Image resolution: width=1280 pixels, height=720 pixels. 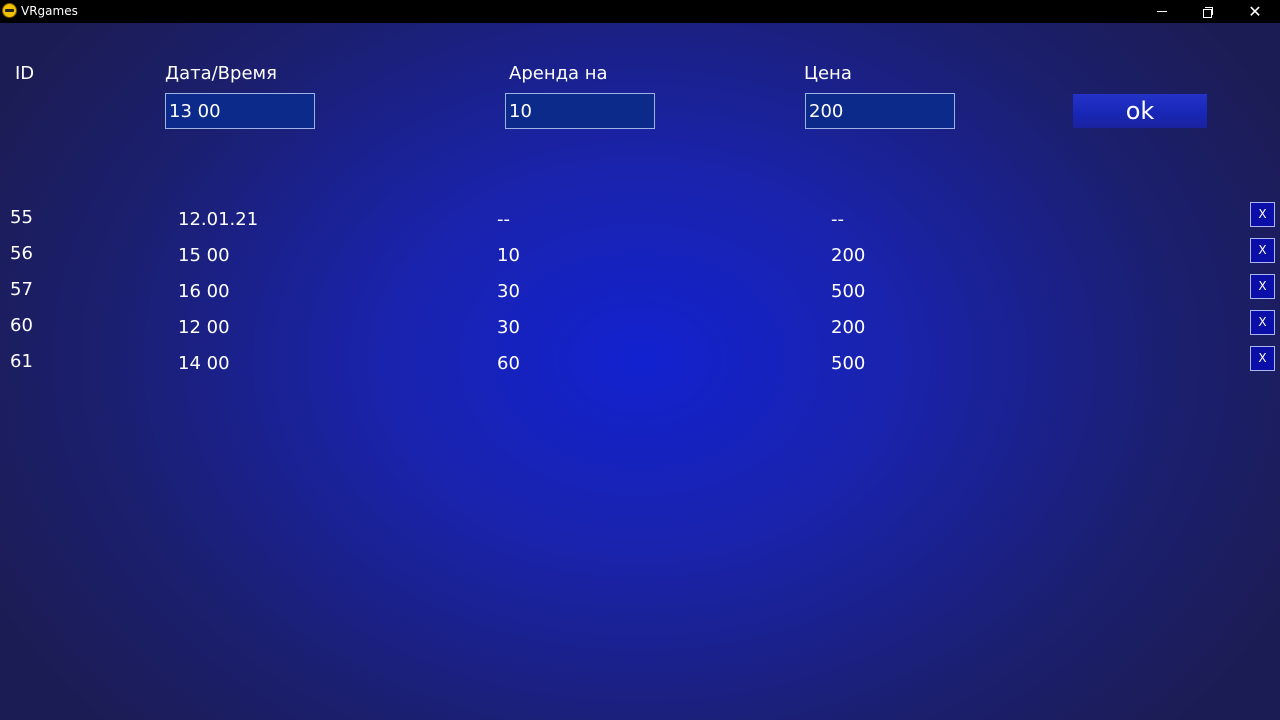 I want to click on row-rent: 10, so click(x=508, y=255).